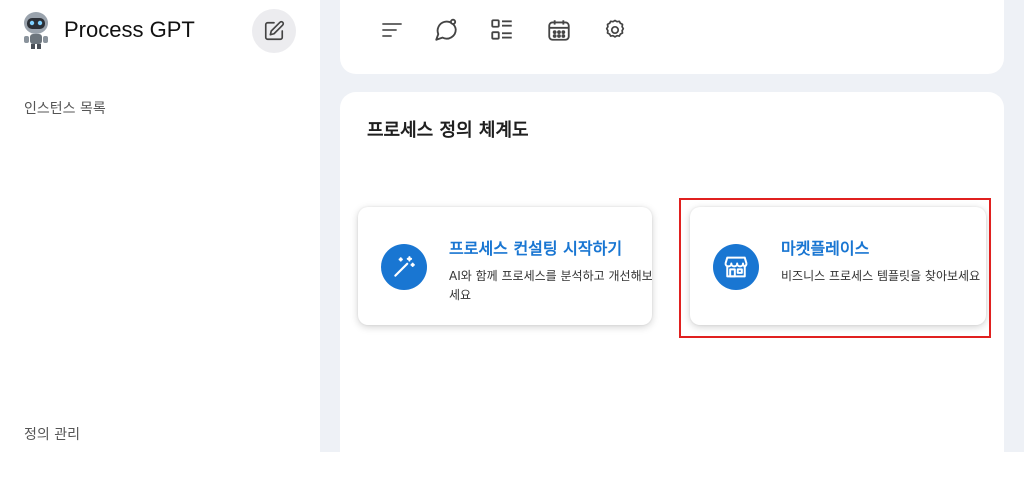 This screenshot has width=1024, height=486. Describe the element at coordinates (825, 248) in the screenshot. I see `marketplace-card-title: 마켓플레이스` at that location.